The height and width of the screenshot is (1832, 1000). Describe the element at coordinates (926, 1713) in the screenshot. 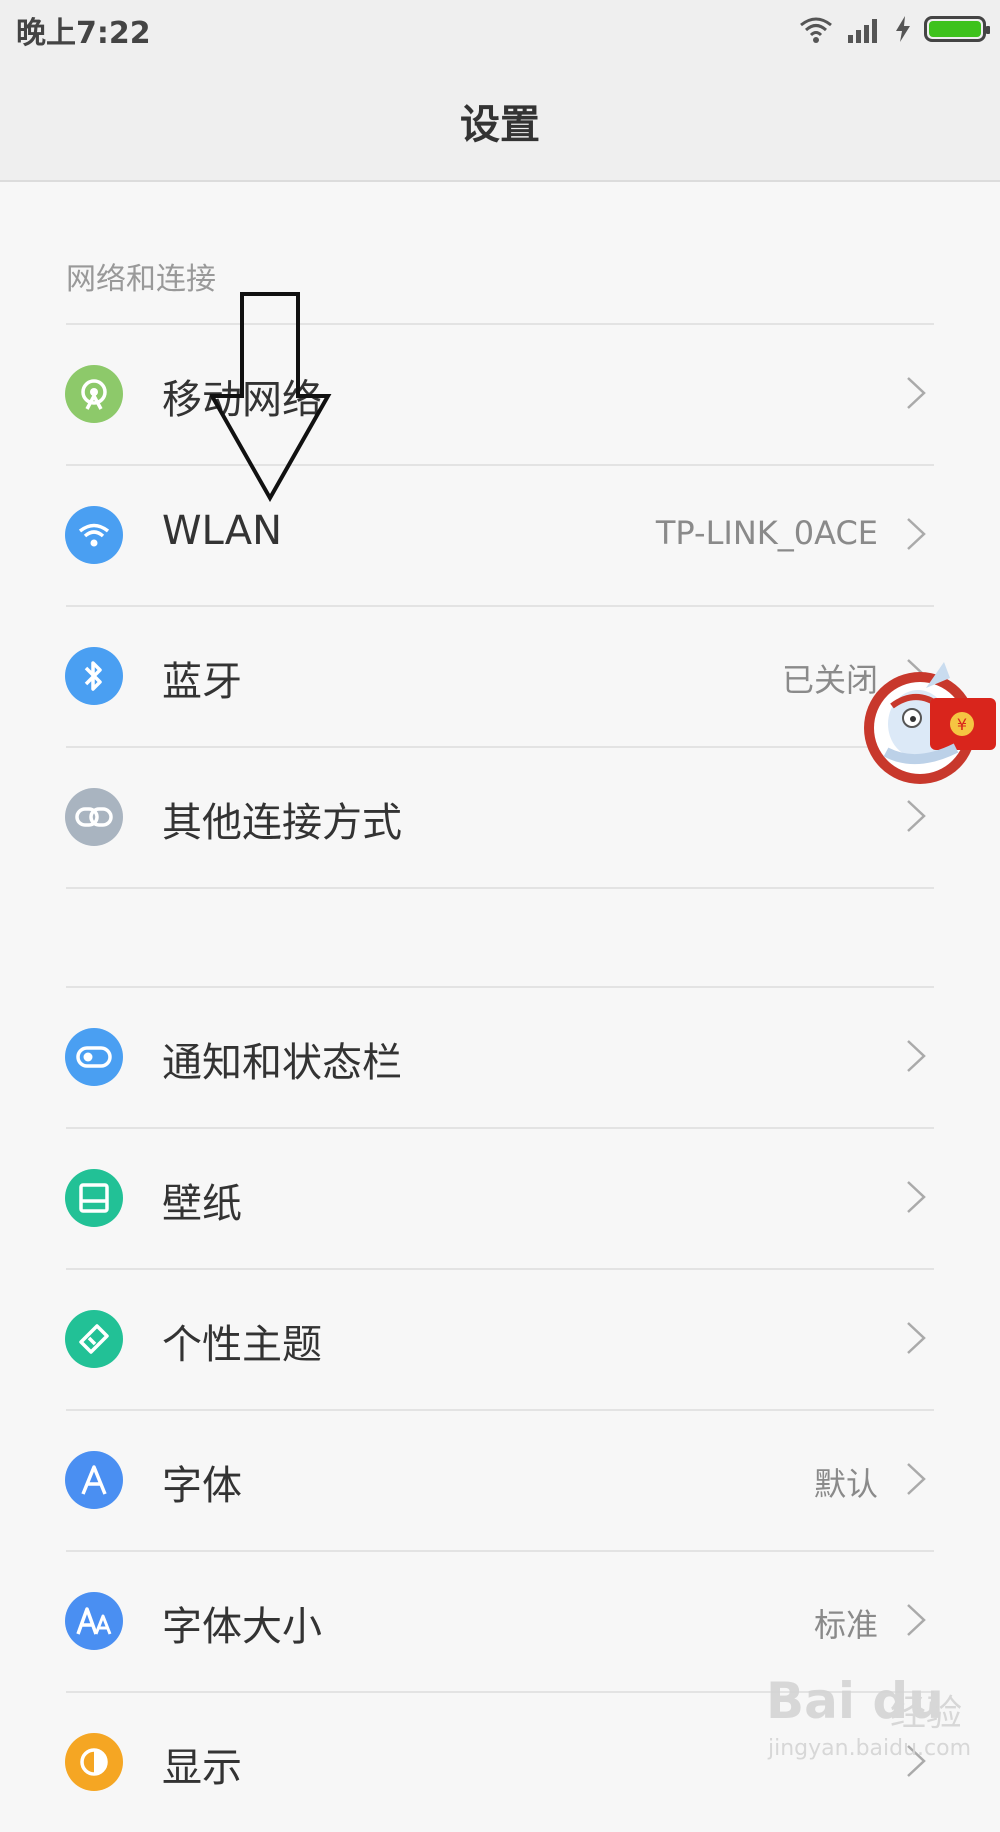

I see `watermark-jingyan: 经验` at that location.